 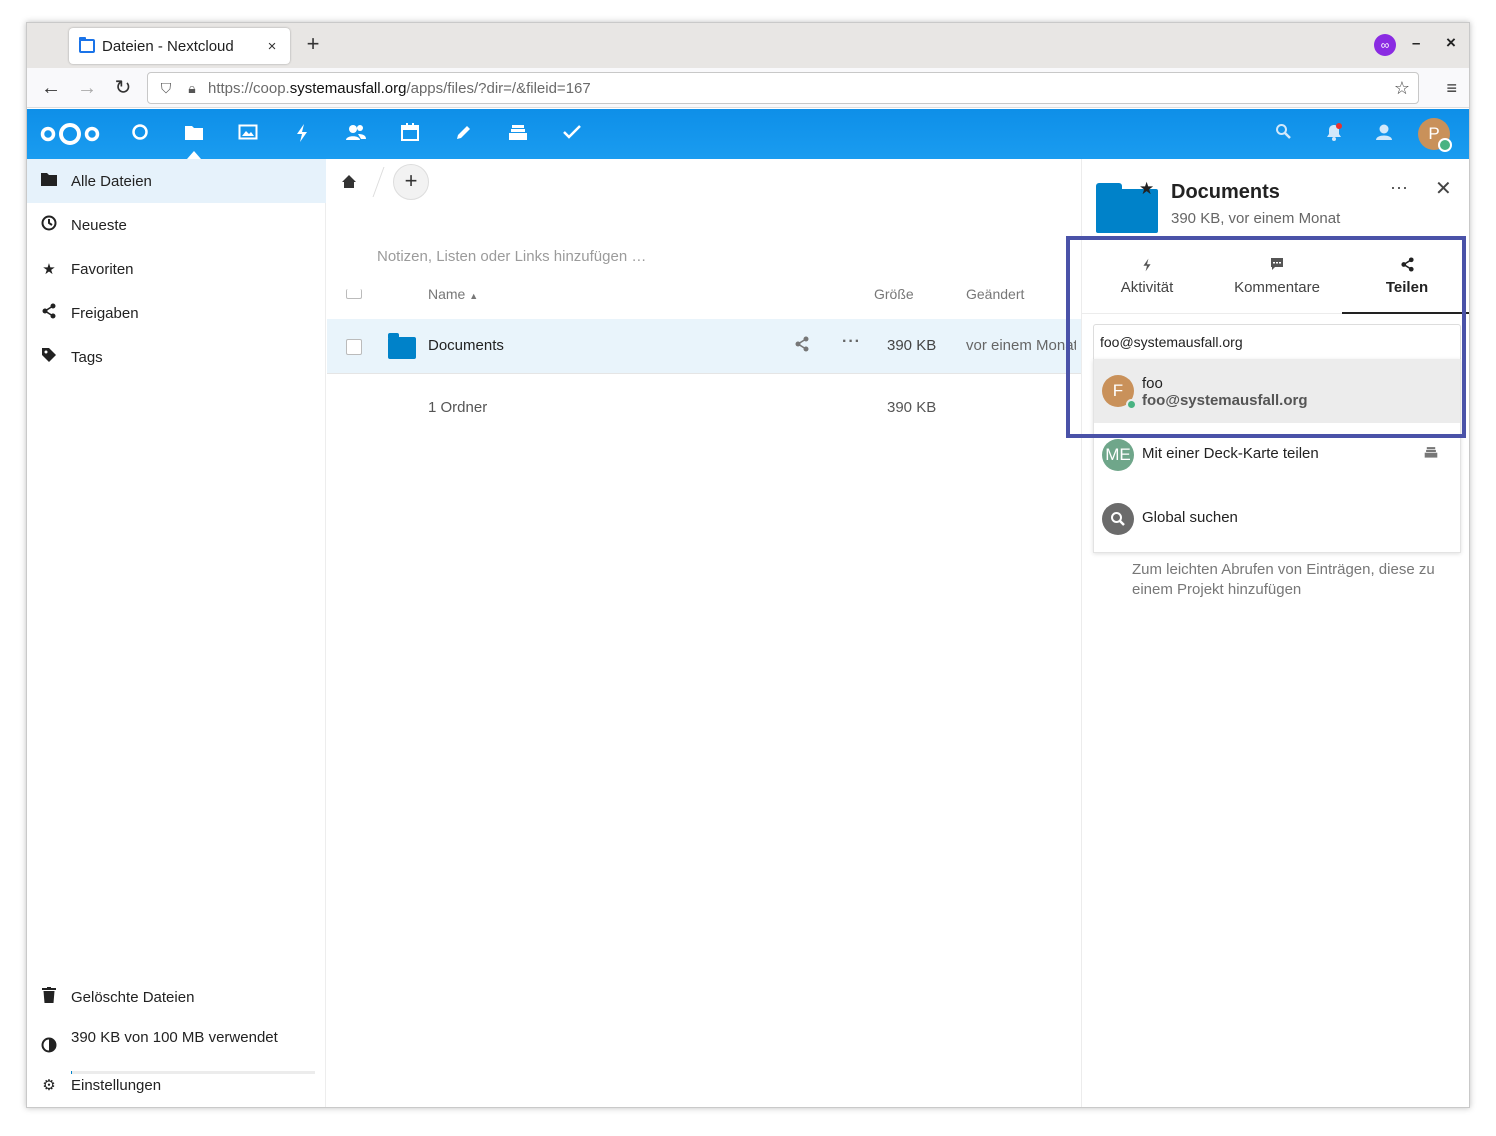 What do you see at coordinates (466, 345) in the screenshot?
I see `file-name: Documents` at bounding box center [466, 345].